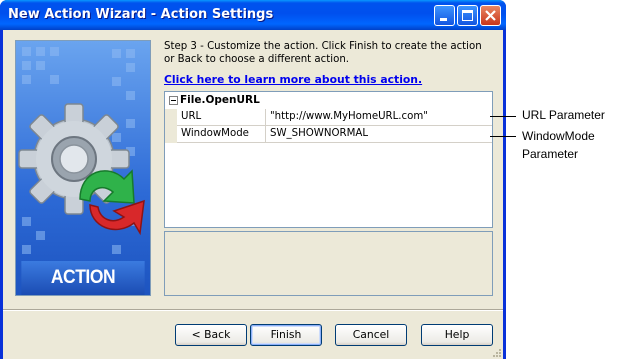  I want to click on maximize-button, so click(467, 15).